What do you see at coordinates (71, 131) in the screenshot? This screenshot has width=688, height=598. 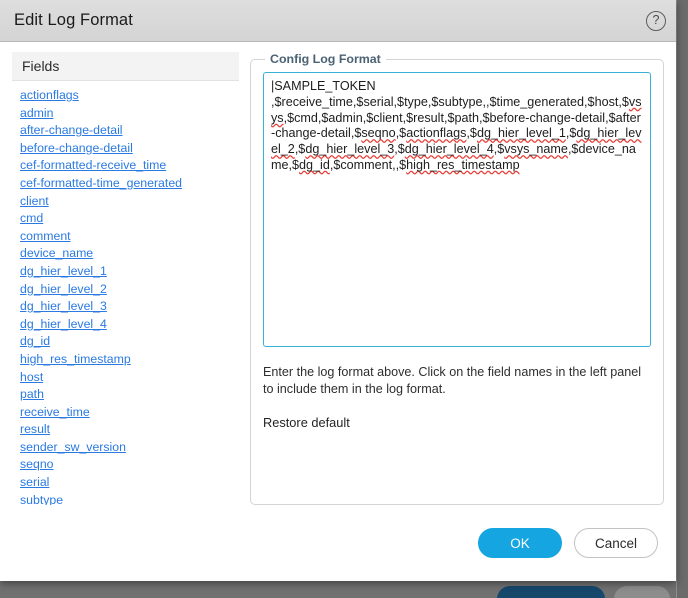 I see `field-link-after-change-detail: after-change-detail` at bounding box center [71, 131].